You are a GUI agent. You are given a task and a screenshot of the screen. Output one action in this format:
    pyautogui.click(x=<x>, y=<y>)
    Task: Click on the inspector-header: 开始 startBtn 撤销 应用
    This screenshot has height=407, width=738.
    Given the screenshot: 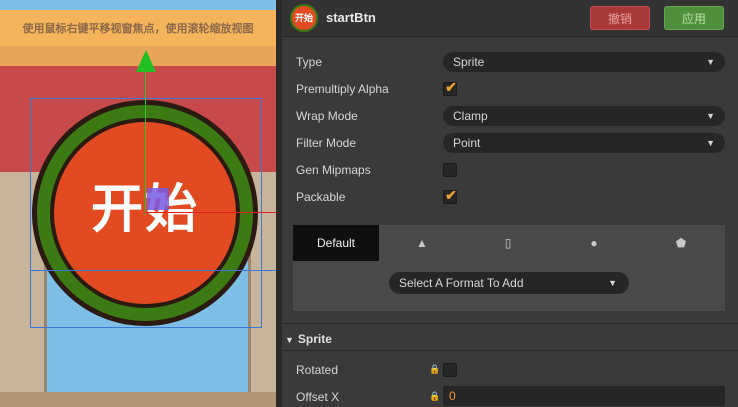 What is the action you would take?
    pyautogui.click(x=510, y=18)
    